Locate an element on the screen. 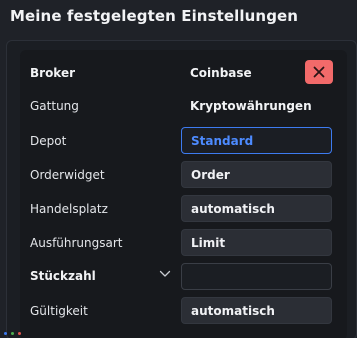 The image size is (357, 338). gattung-label: Gattung is located at coordinates (54, 106).